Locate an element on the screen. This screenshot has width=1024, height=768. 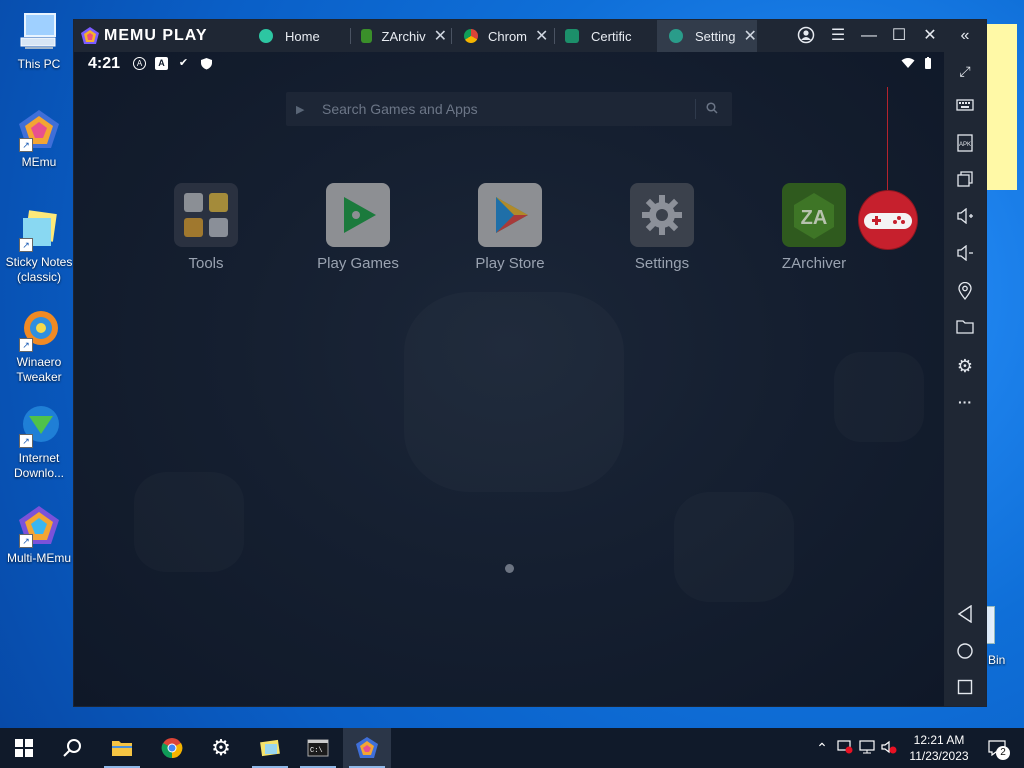
apk-icon-text: APK is located at coordinates (965, 145).